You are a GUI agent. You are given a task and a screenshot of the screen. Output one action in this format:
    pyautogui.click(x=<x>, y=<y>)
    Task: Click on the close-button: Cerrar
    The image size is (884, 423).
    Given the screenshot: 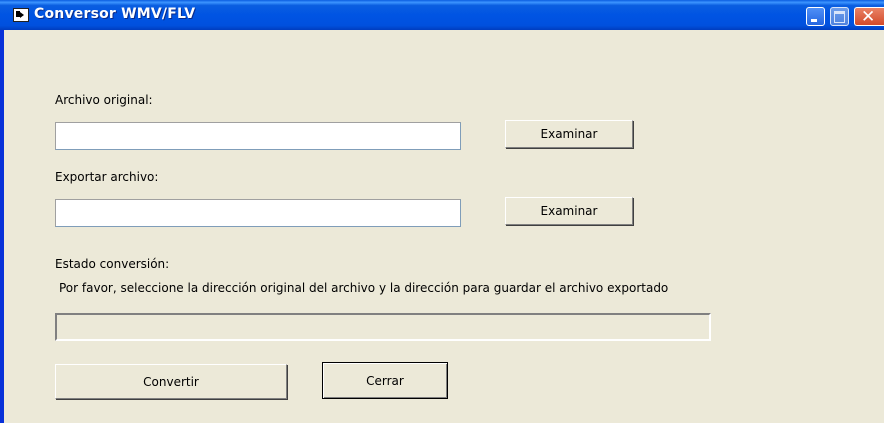 What is the action you would take?
    pyautogui.click(x=385, y=380)
    